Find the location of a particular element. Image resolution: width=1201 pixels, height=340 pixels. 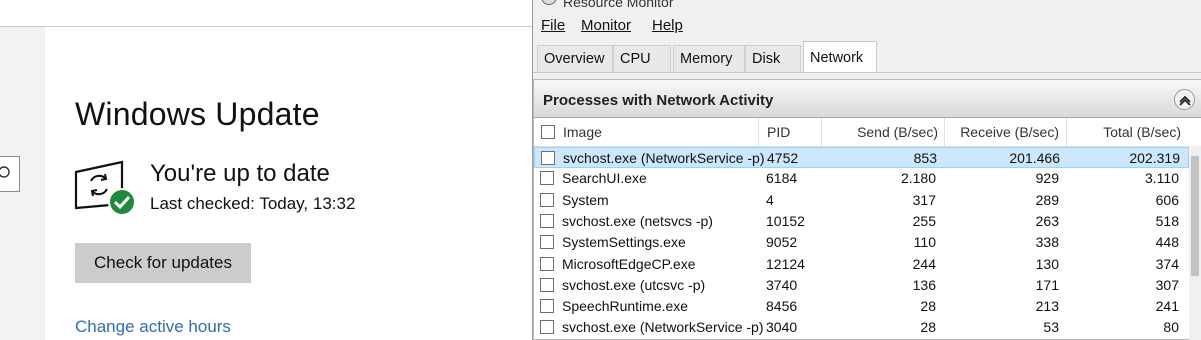

column-total: Total (B/sec) is located at coordinates (1124, 132).